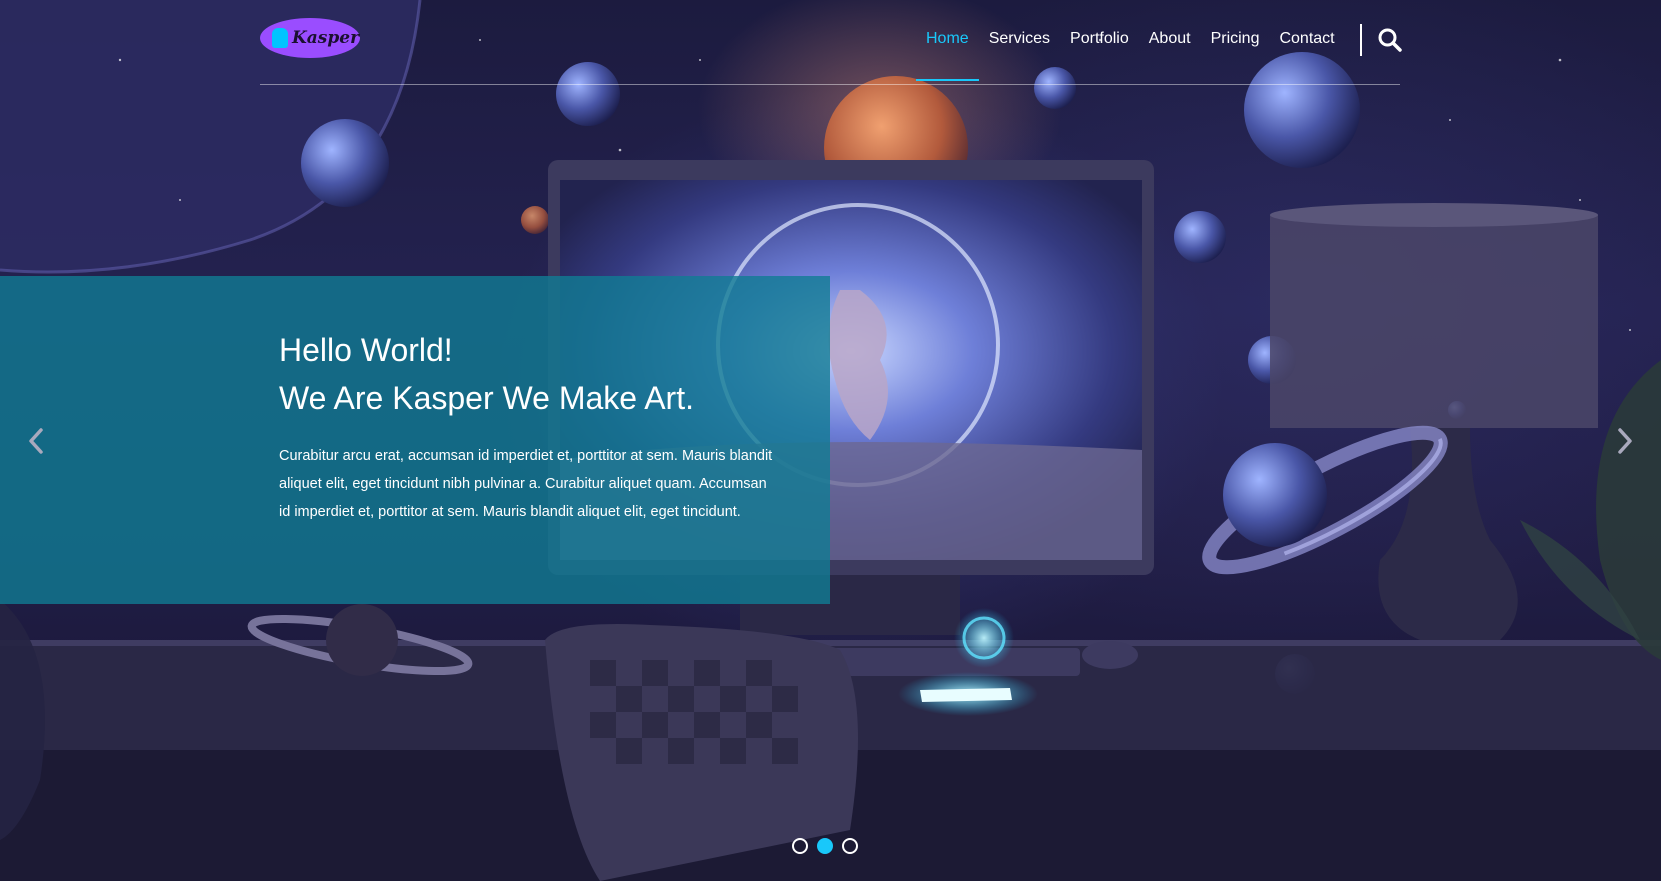 Image resolution: width=1661 pixels, height=881 pixels. I want to click on nav-link-contact: Contact, so click(1306, 54).